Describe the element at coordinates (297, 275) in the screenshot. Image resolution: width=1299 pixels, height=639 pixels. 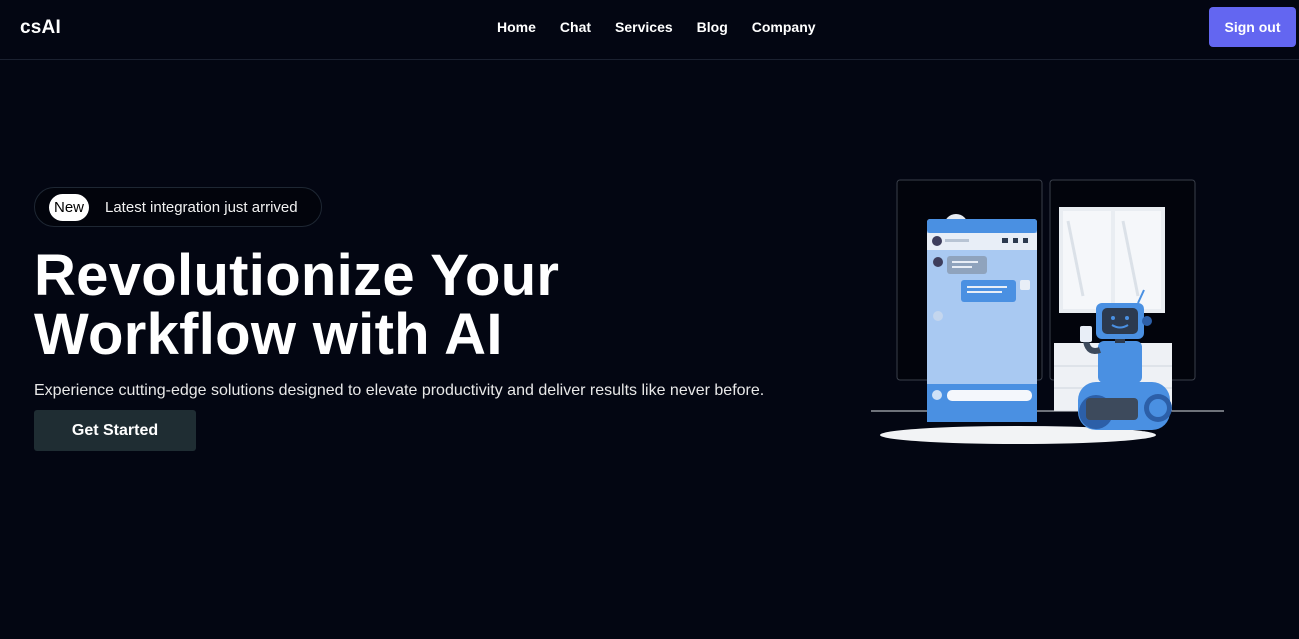
I see `headline-line-1: Revolutionize Your` at that location.